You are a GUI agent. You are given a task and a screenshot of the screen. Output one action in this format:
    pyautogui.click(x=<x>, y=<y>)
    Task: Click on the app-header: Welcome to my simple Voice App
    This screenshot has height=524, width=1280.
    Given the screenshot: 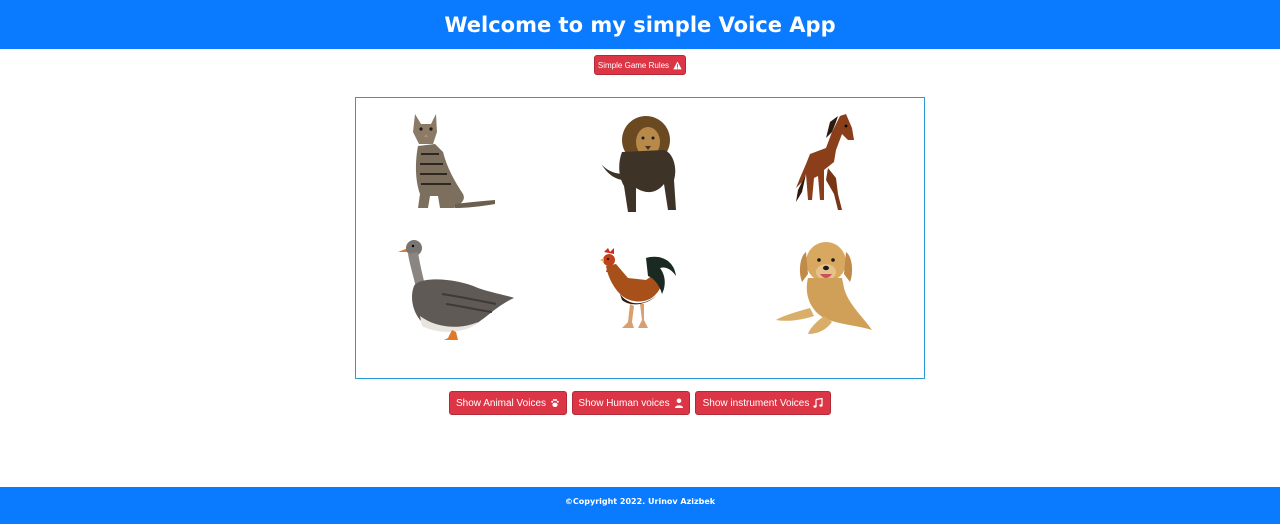 What is the action you would take?
    pyautogui.click(x=640, y=24)
    